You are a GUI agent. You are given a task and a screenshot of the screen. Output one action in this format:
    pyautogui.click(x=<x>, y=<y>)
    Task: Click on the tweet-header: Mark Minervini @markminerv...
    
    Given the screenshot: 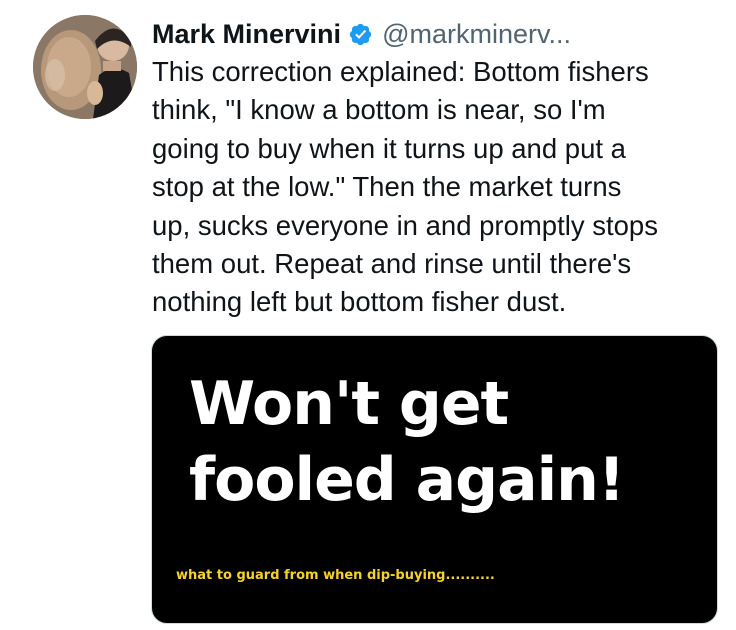 What is the action you would take?
    pyautogui.click(x=361, y=34)
    